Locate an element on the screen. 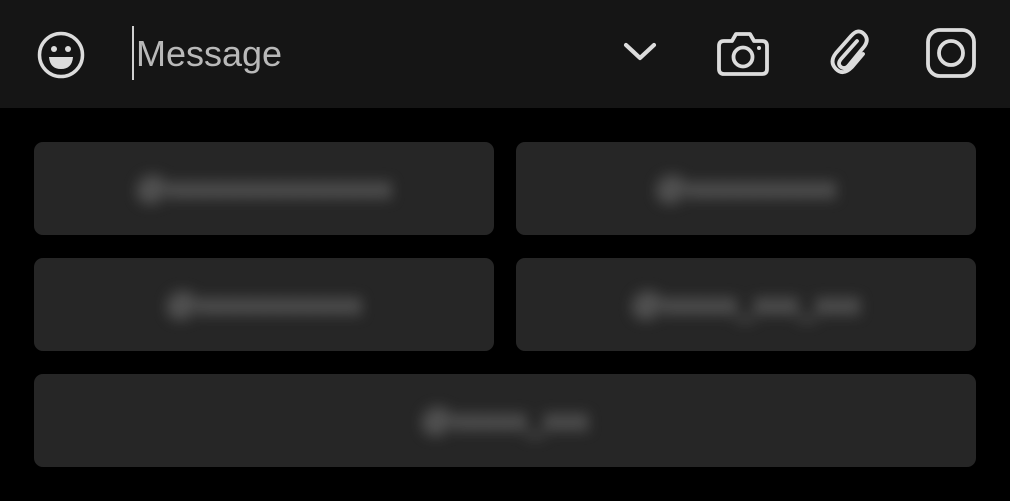 The height and width of the screenshot is (501, 1010). chevron-down-icon is located at coordinates (640, 52).